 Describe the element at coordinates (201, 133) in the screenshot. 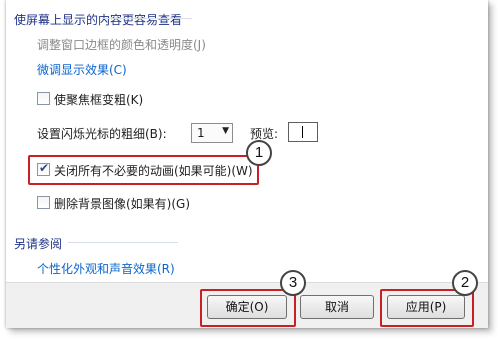

I see `cursor-thickness-value: 1` at that location.